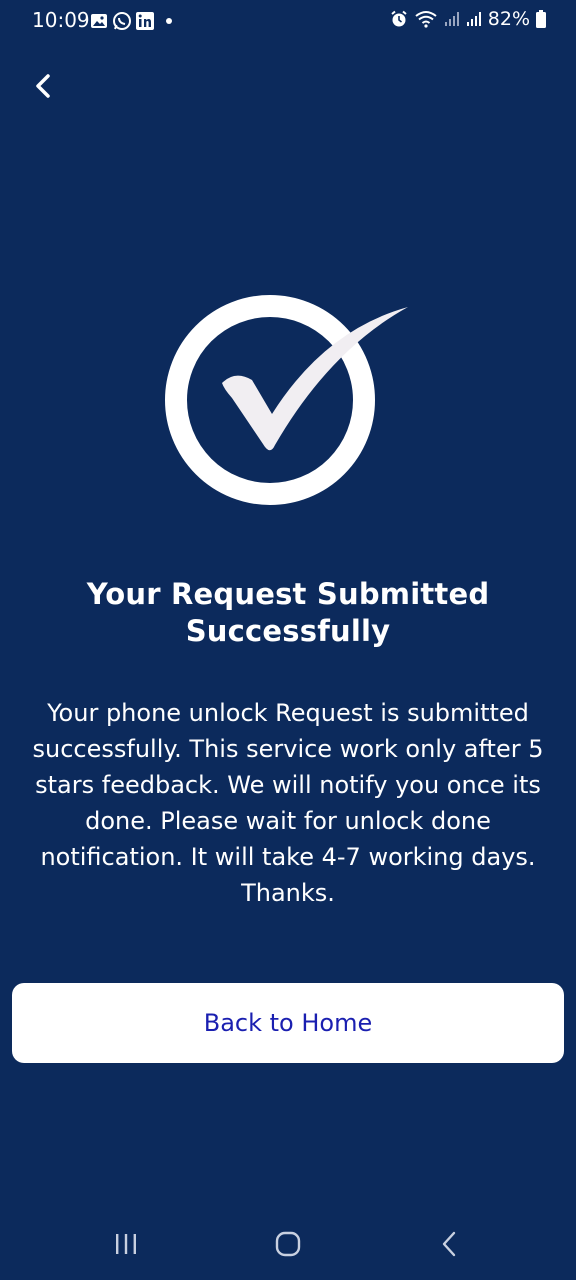 The image size is (576, 1280). I want to click on status-right-icons: 82%, so click(468, 19).